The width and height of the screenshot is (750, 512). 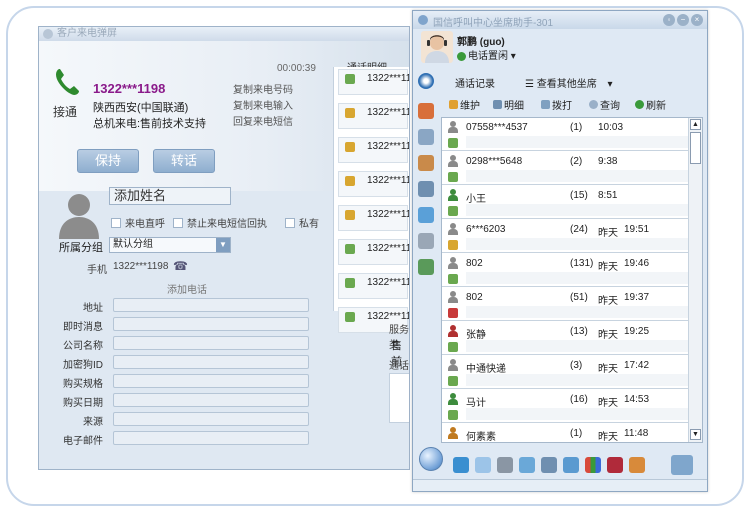 I want to click on mobile-value: 1322***1198, so click(x=141, y=266).